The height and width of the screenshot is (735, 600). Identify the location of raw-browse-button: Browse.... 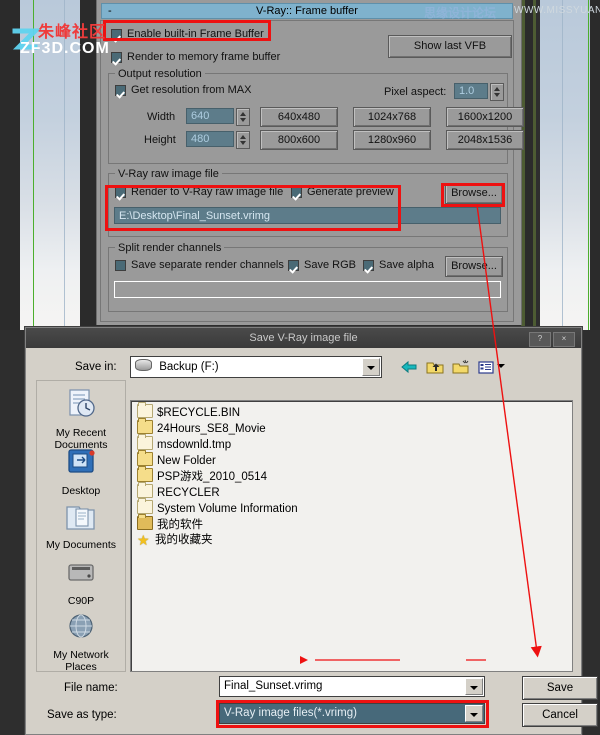
(474, 193).